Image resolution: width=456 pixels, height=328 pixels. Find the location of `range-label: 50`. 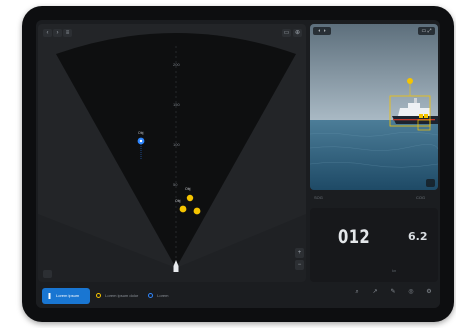

range-label: 50 is located at coordinates (175, 184).